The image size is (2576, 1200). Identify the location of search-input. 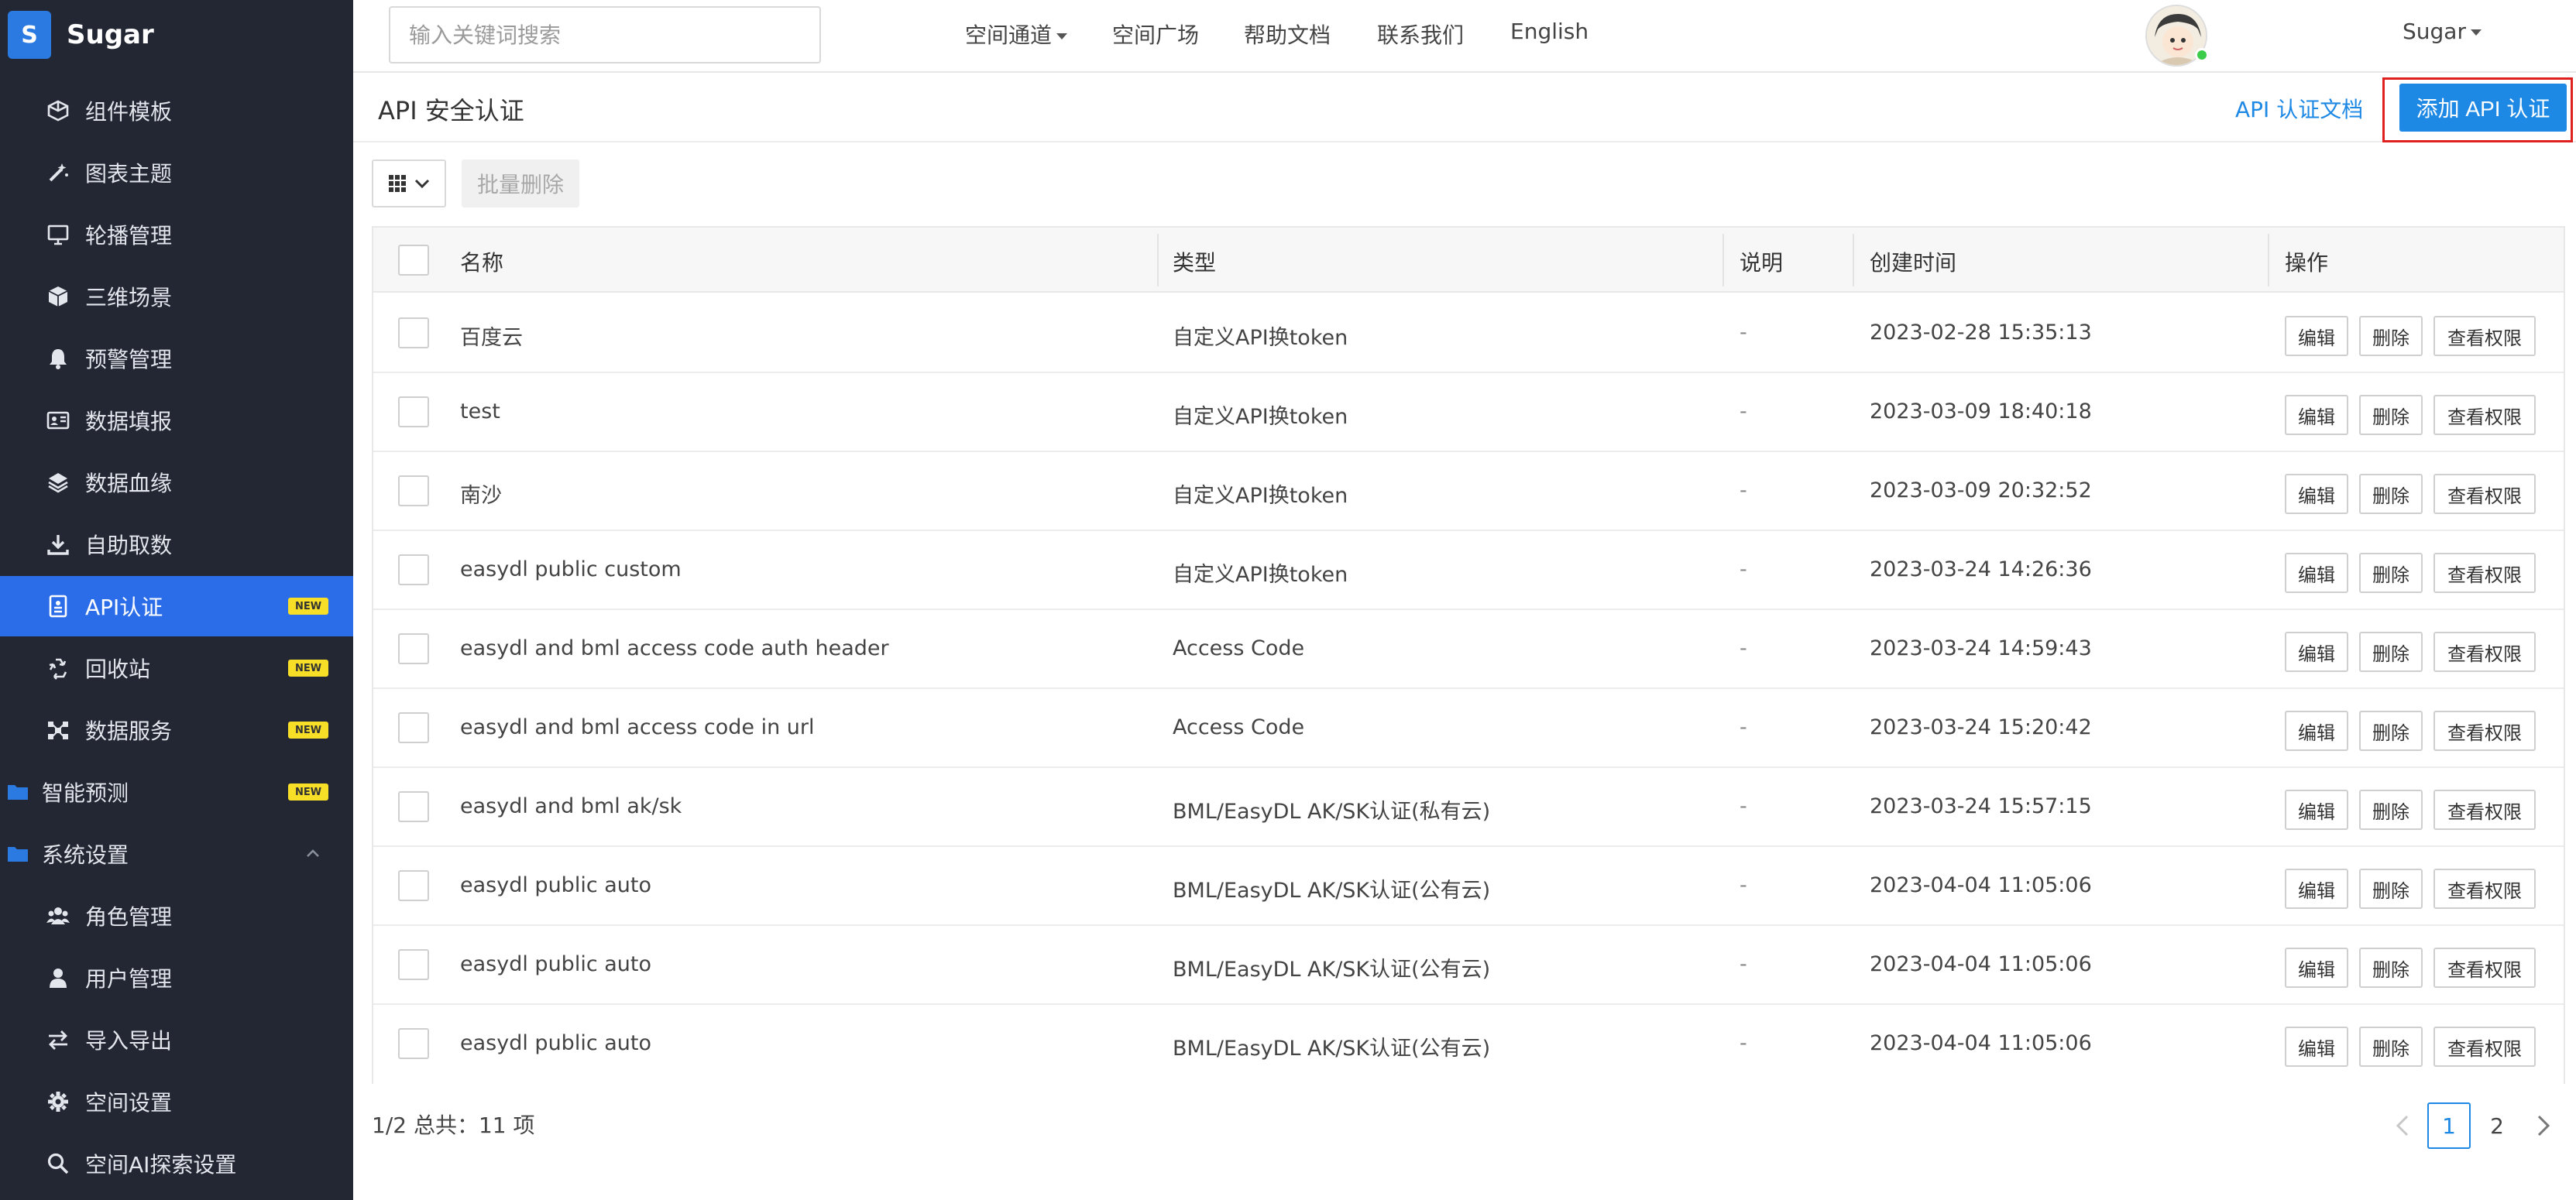
(605, 34).